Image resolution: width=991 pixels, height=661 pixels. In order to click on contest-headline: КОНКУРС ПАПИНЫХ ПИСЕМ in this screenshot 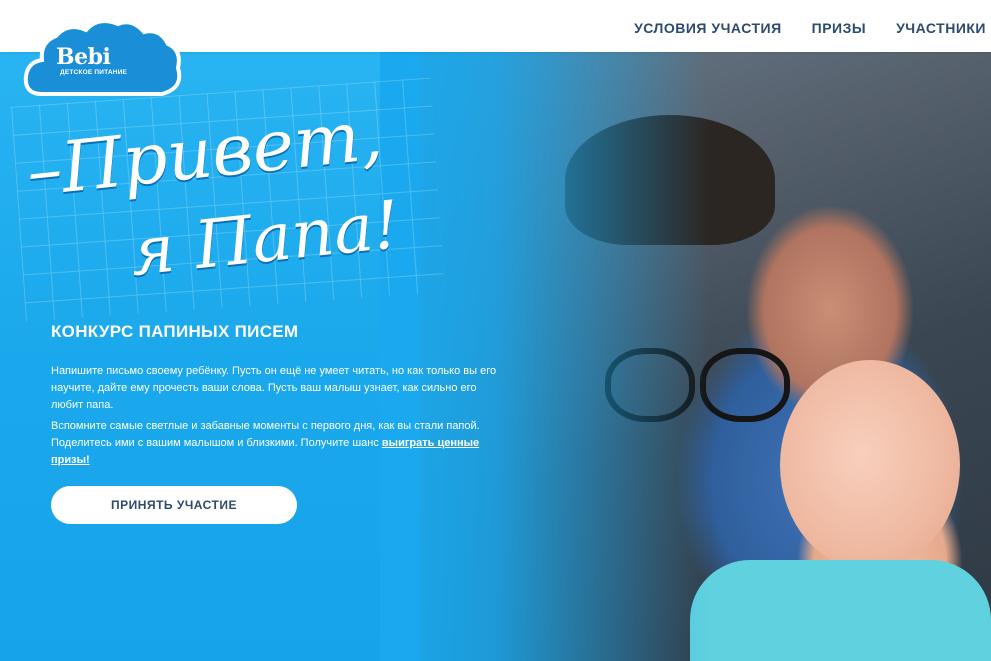, I will do `click(175, 331)`.